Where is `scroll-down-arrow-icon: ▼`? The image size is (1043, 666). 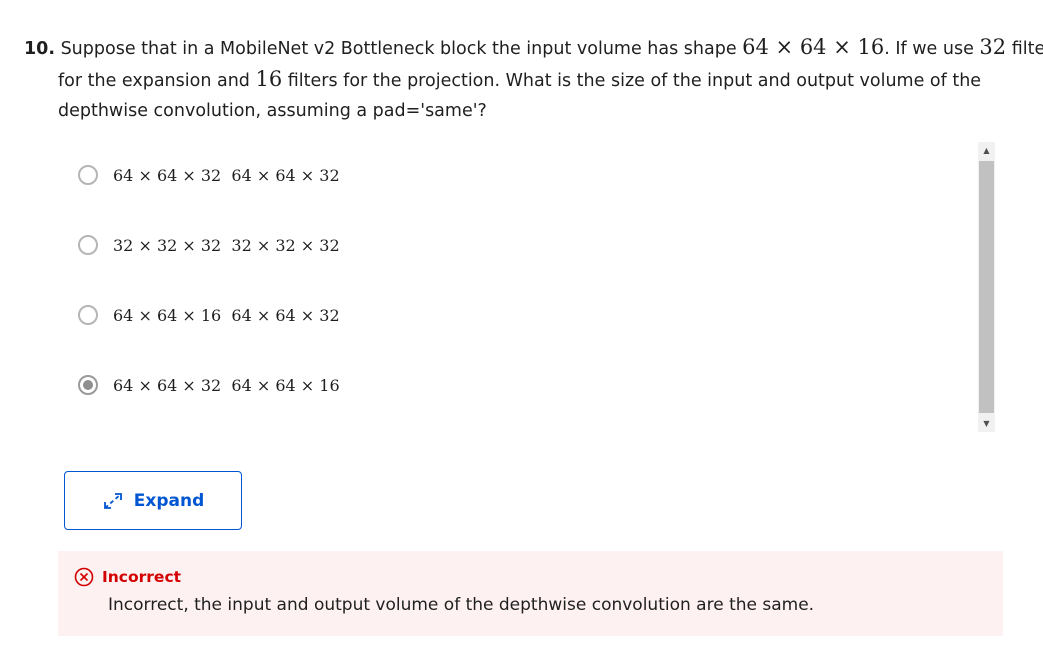 scroll-down-arrow-icon: ▼ is located at coordinates (986, 423).